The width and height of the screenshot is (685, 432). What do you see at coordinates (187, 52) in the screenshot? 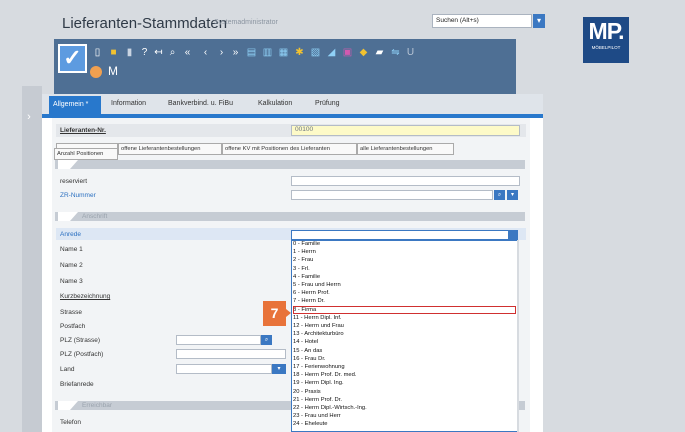
I see `first-record-icon: «` at bounding box center [187, 52].